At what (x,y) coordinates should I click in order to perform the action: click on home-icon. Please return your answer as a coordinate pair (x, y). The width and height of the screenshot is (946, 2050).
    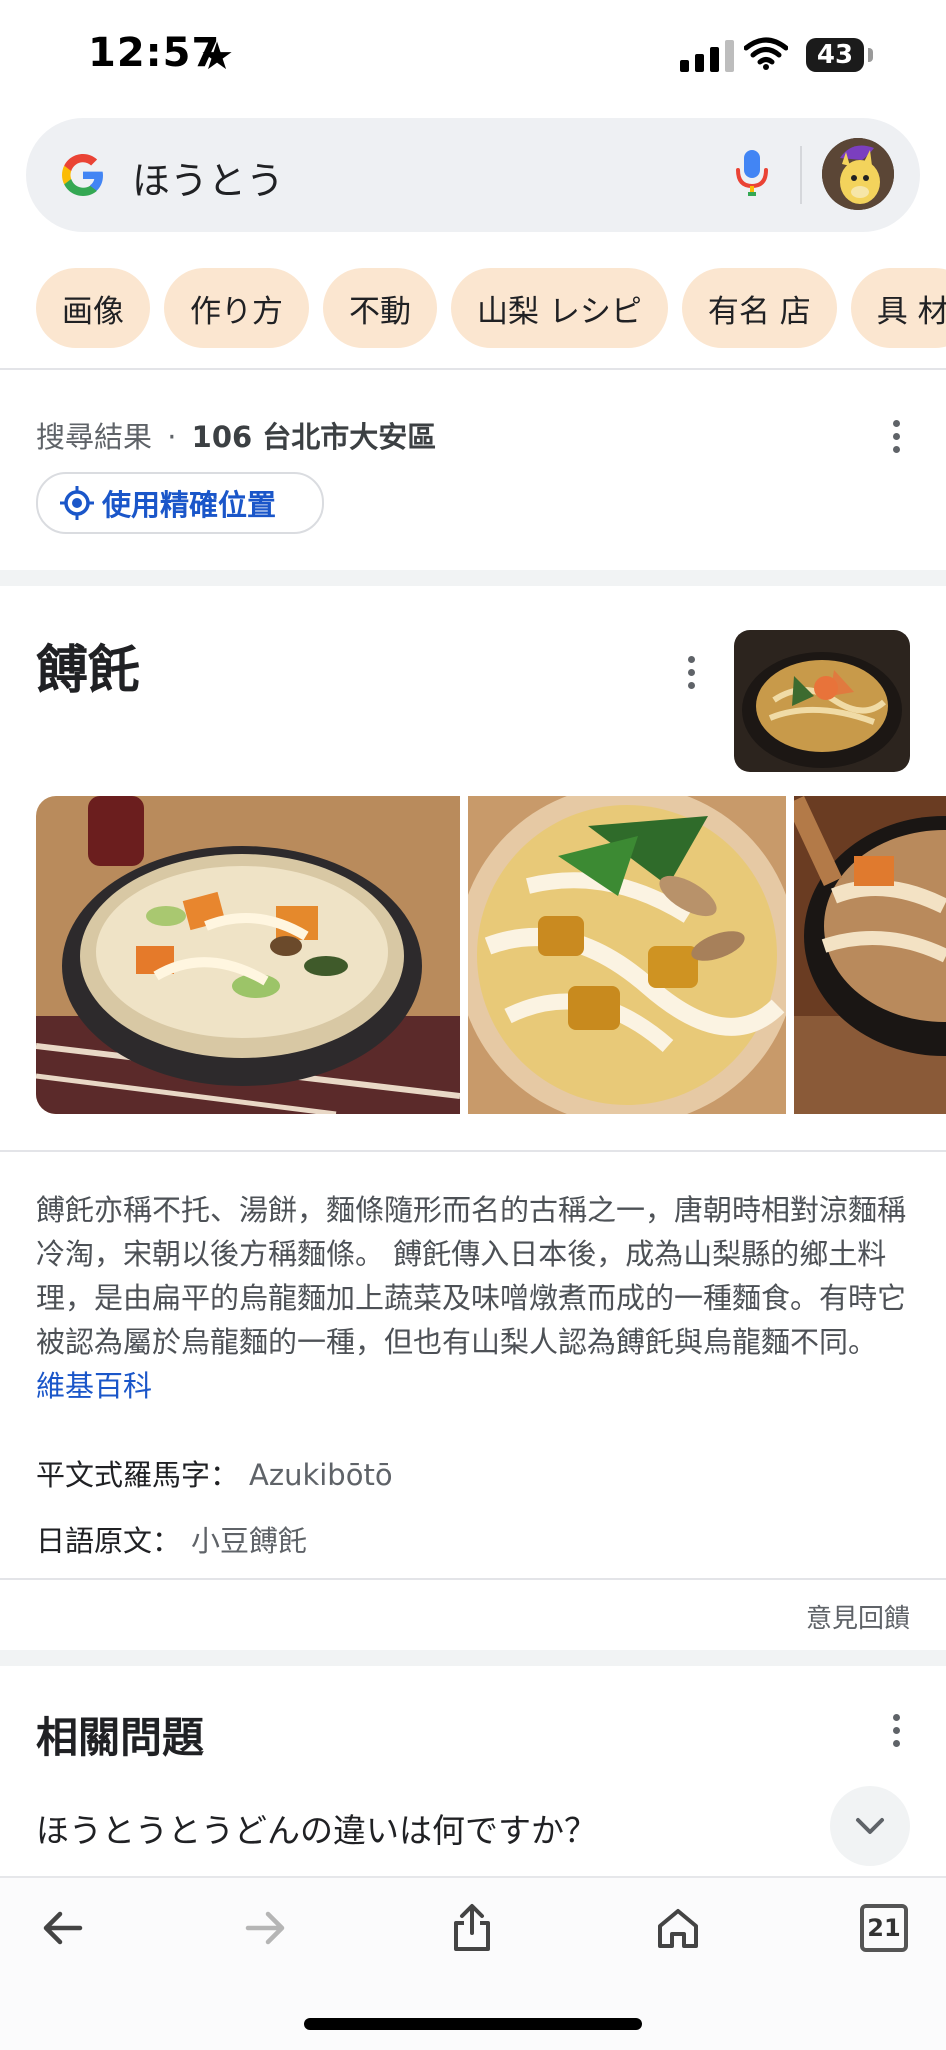
    Looking at the image, I should click on (678, 1928).